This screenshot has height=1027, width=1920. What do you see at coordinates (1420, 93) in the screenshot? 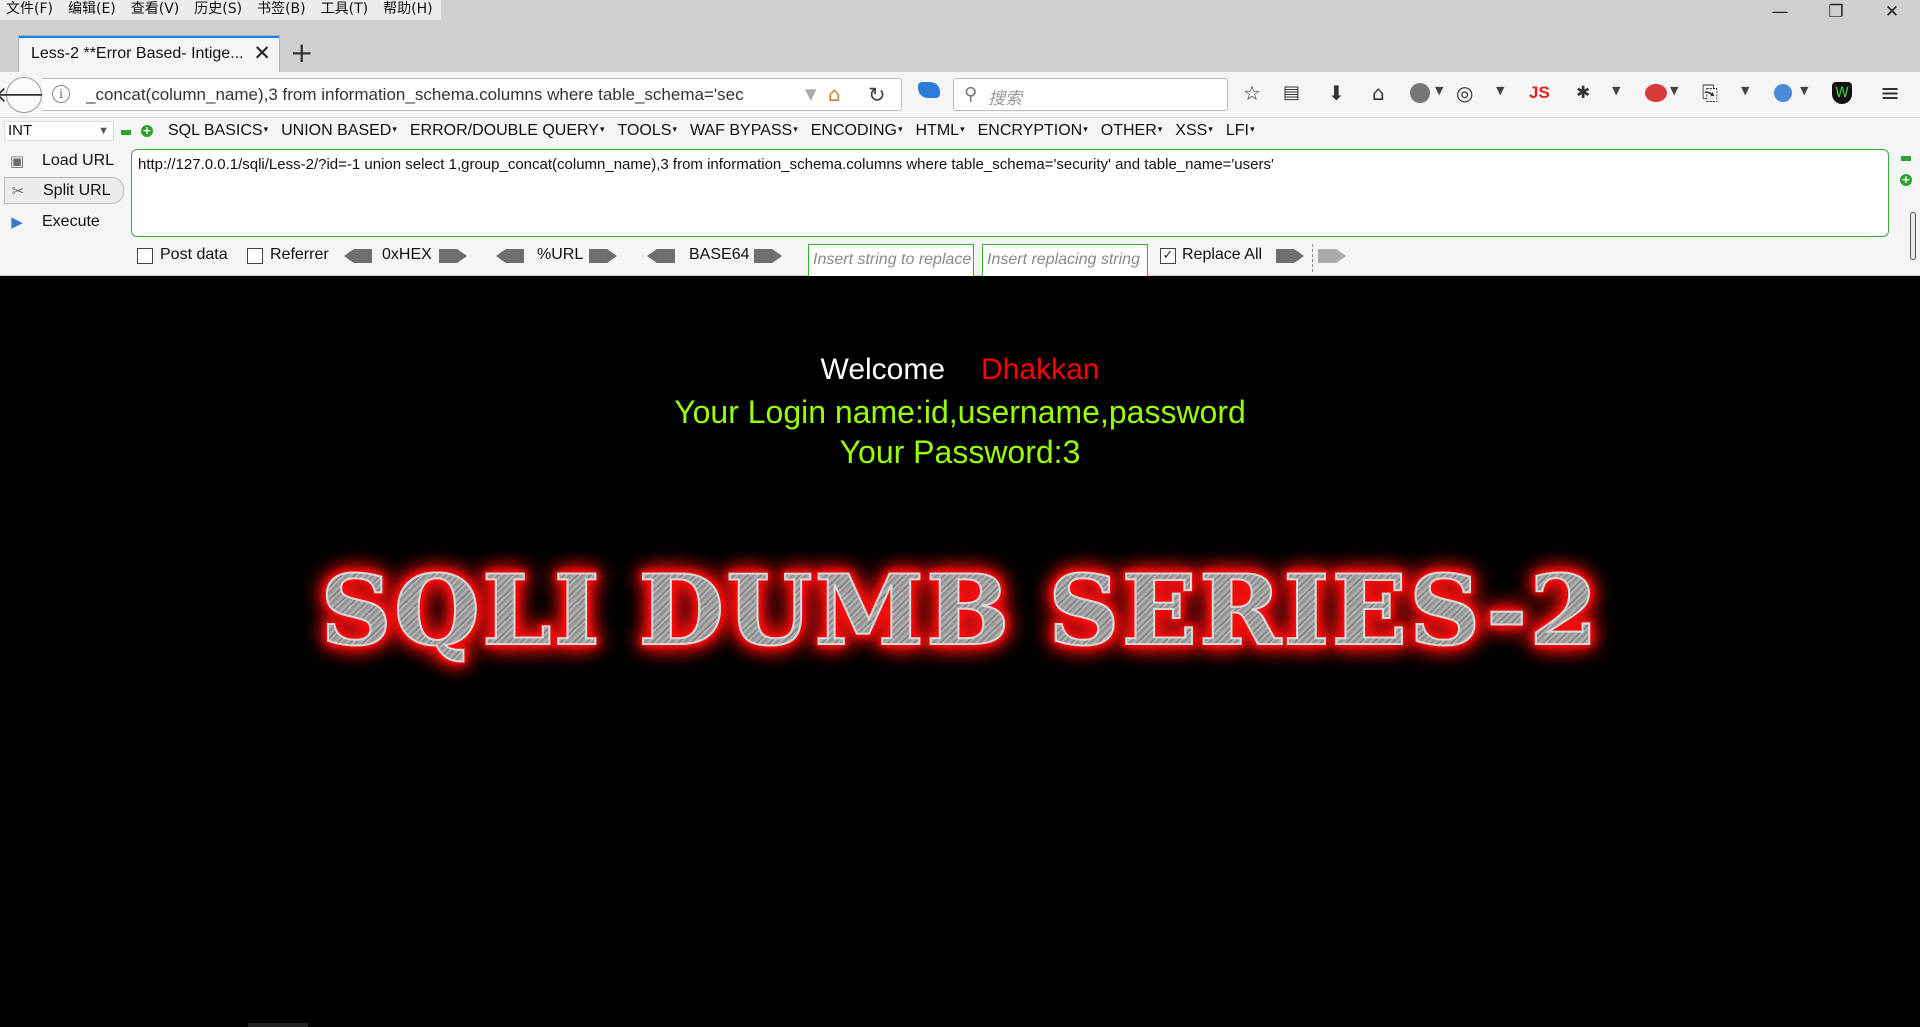
I see `globe-icon` at bounding box center [1420, 93].